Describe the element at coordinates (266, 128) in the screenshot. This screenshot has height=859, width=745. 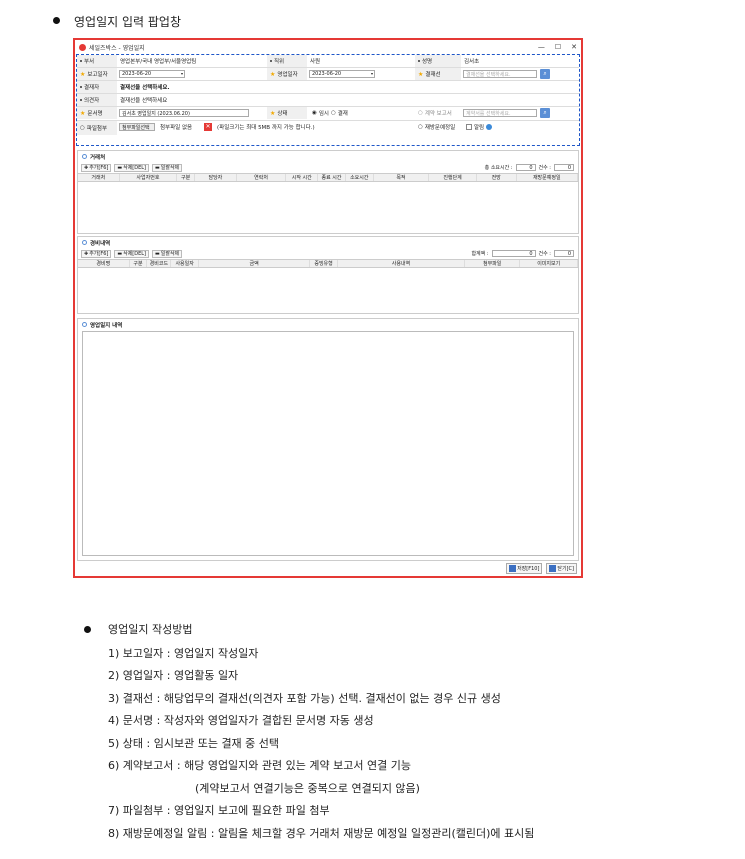
I see `attach-note: (파일크기는 최대 5MB 까지 가능 합니다.)` at that location.